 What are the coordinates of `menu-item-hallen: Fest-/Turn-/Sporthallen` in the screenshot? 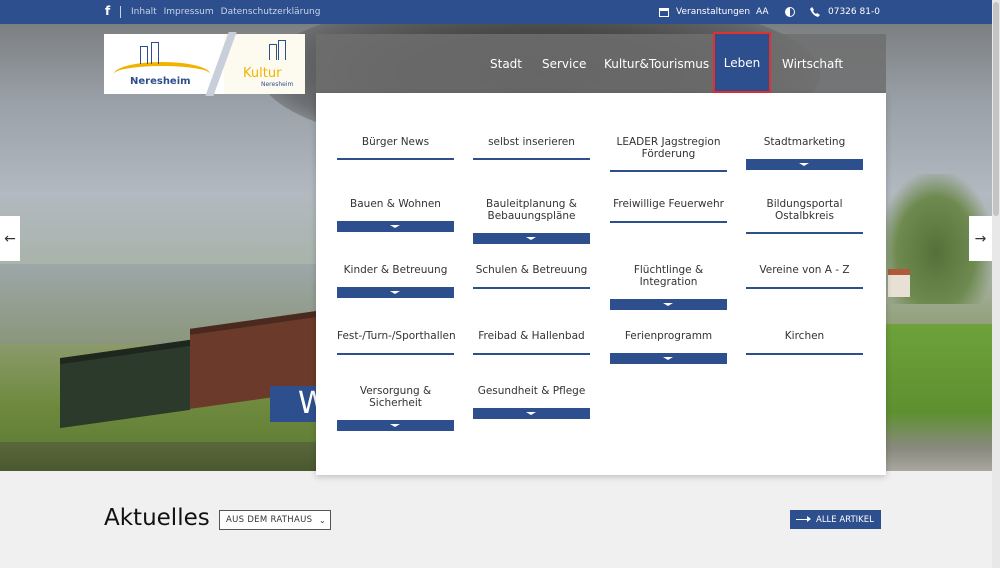 It's located at (396, 342).